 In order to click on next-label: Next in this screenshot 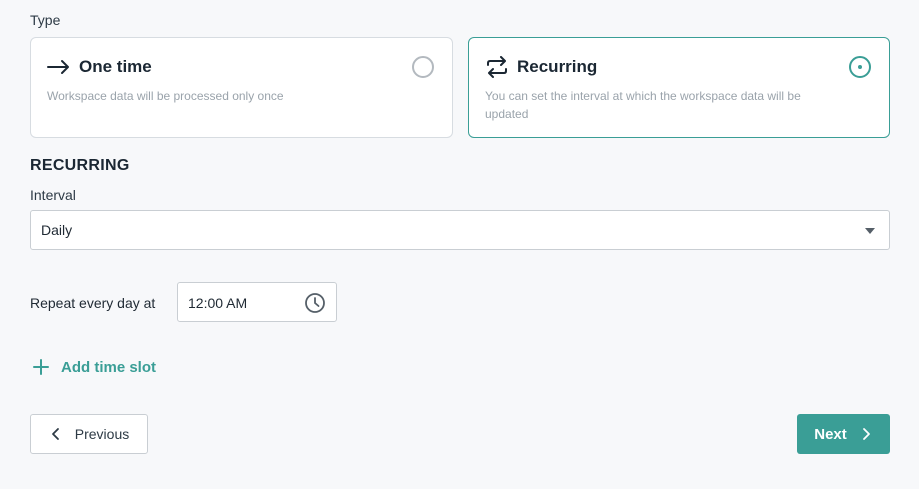, I will do `click(830, 434)`.